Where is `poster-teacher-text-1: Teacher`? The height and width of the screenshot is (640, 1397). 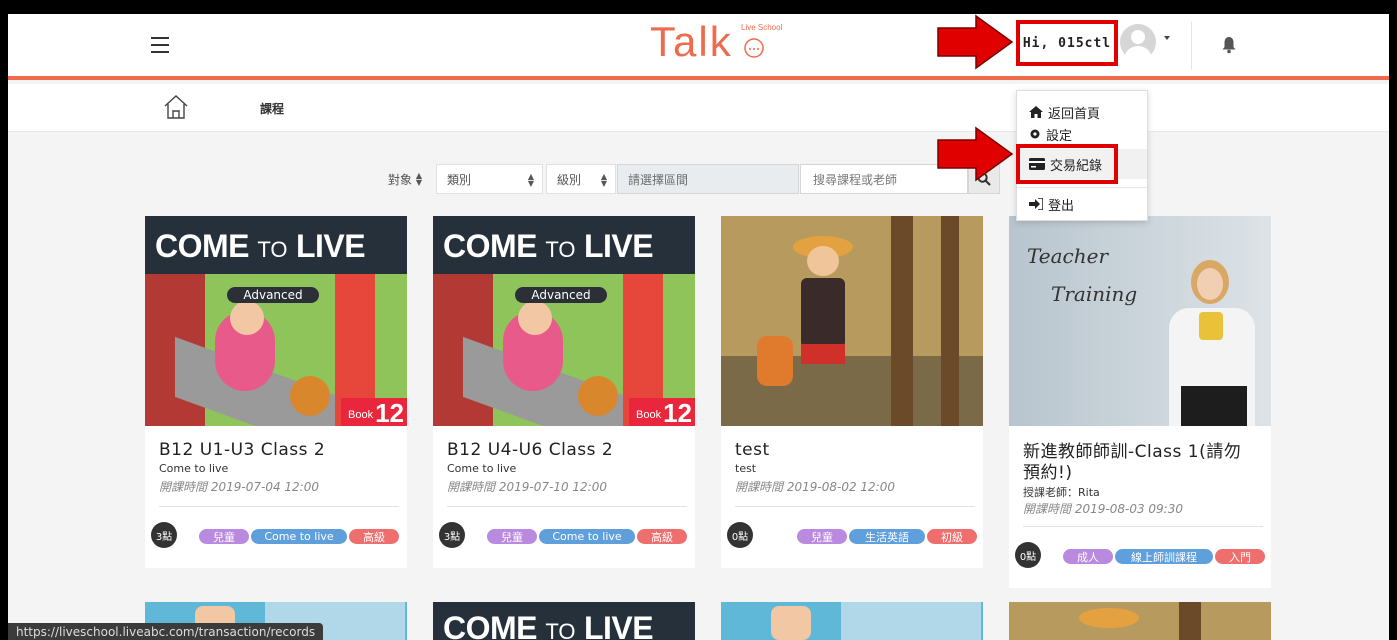 poster-teacher-text-1: Teacher is located at coordinates (1068, 256).